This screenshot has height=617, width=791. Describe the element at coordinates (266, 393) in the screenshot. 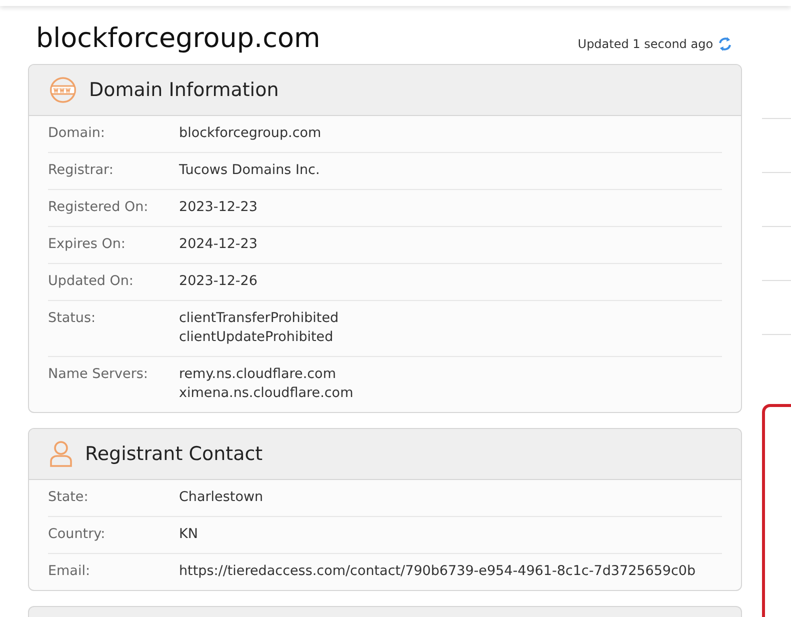

I see `field-value: ximena.ns.cloudflare.com` at that location.